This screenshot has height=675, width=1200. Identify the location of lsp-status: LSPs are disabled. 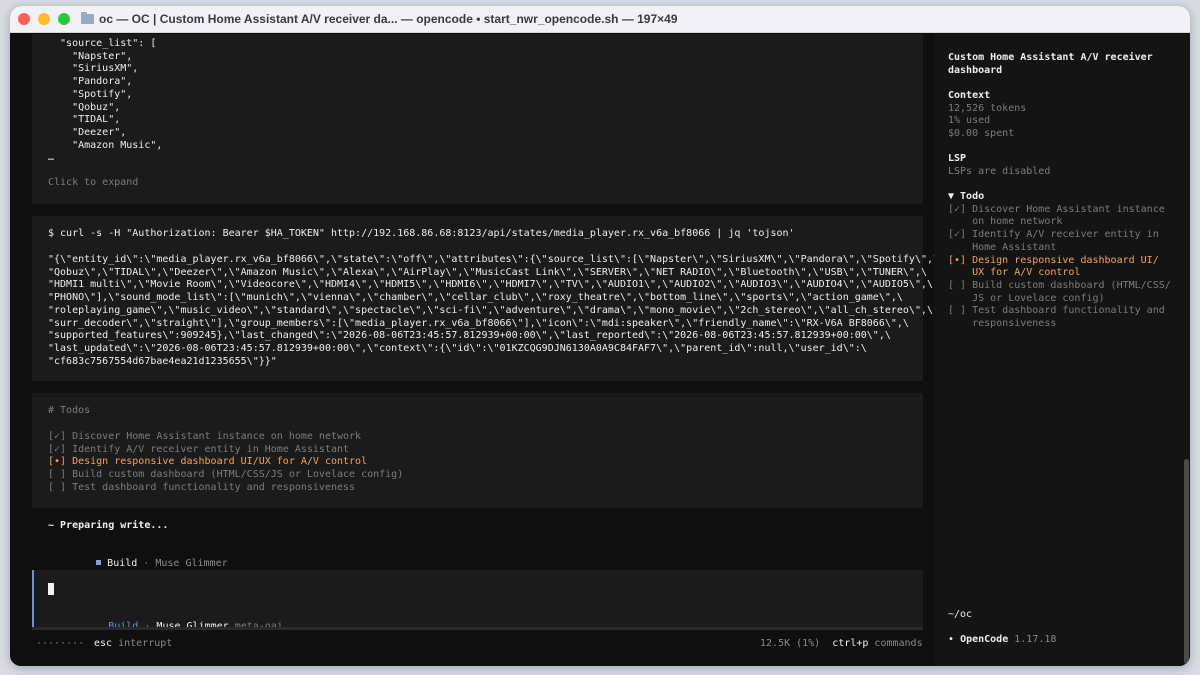
(999, 171).